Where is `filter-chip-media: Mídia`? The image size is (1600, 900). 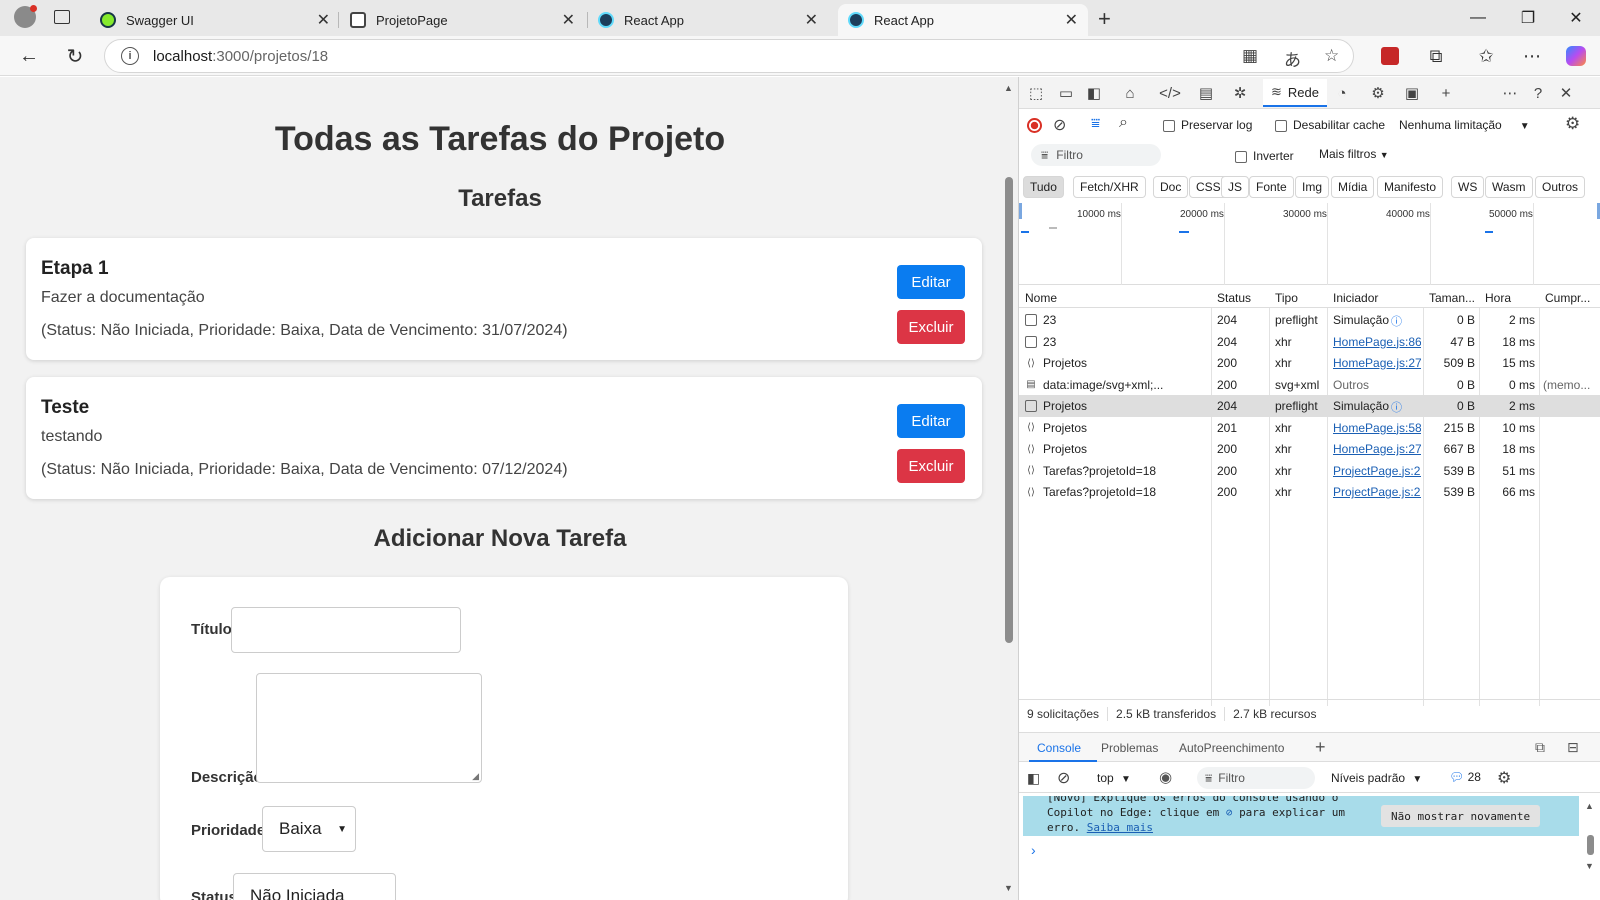
filter-chip-media: Mídia is located at coordinates (1353, 187).